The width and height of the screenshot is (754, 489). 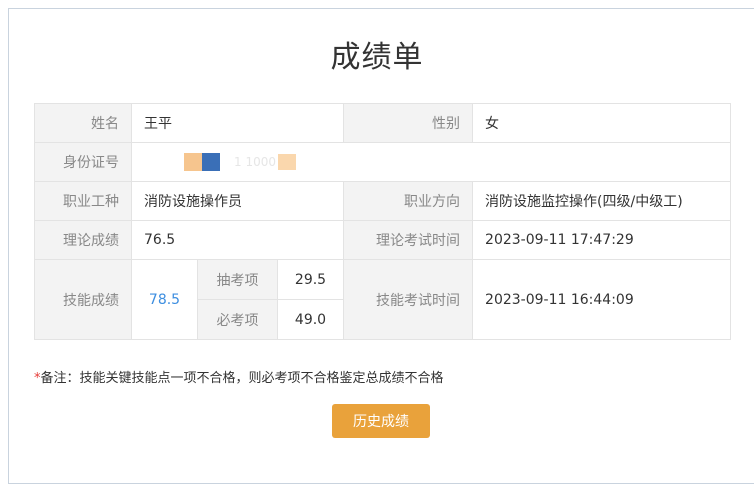 I want to click on page-title: 成绩单, so click(x=377, y=57).